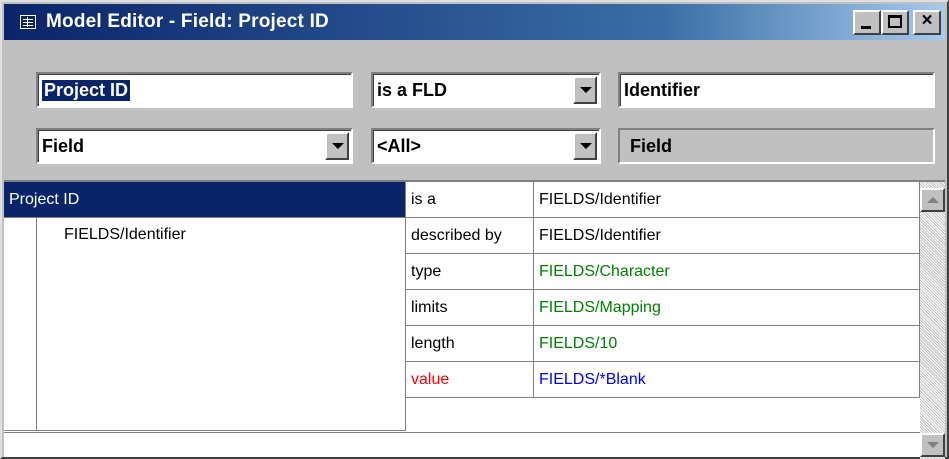 This screenshot has height=459, width=949. What do you see at coordinates (86, 90) in the screenshot?
I see `name-field-value: Project ID` at bounding box center [86, 90].